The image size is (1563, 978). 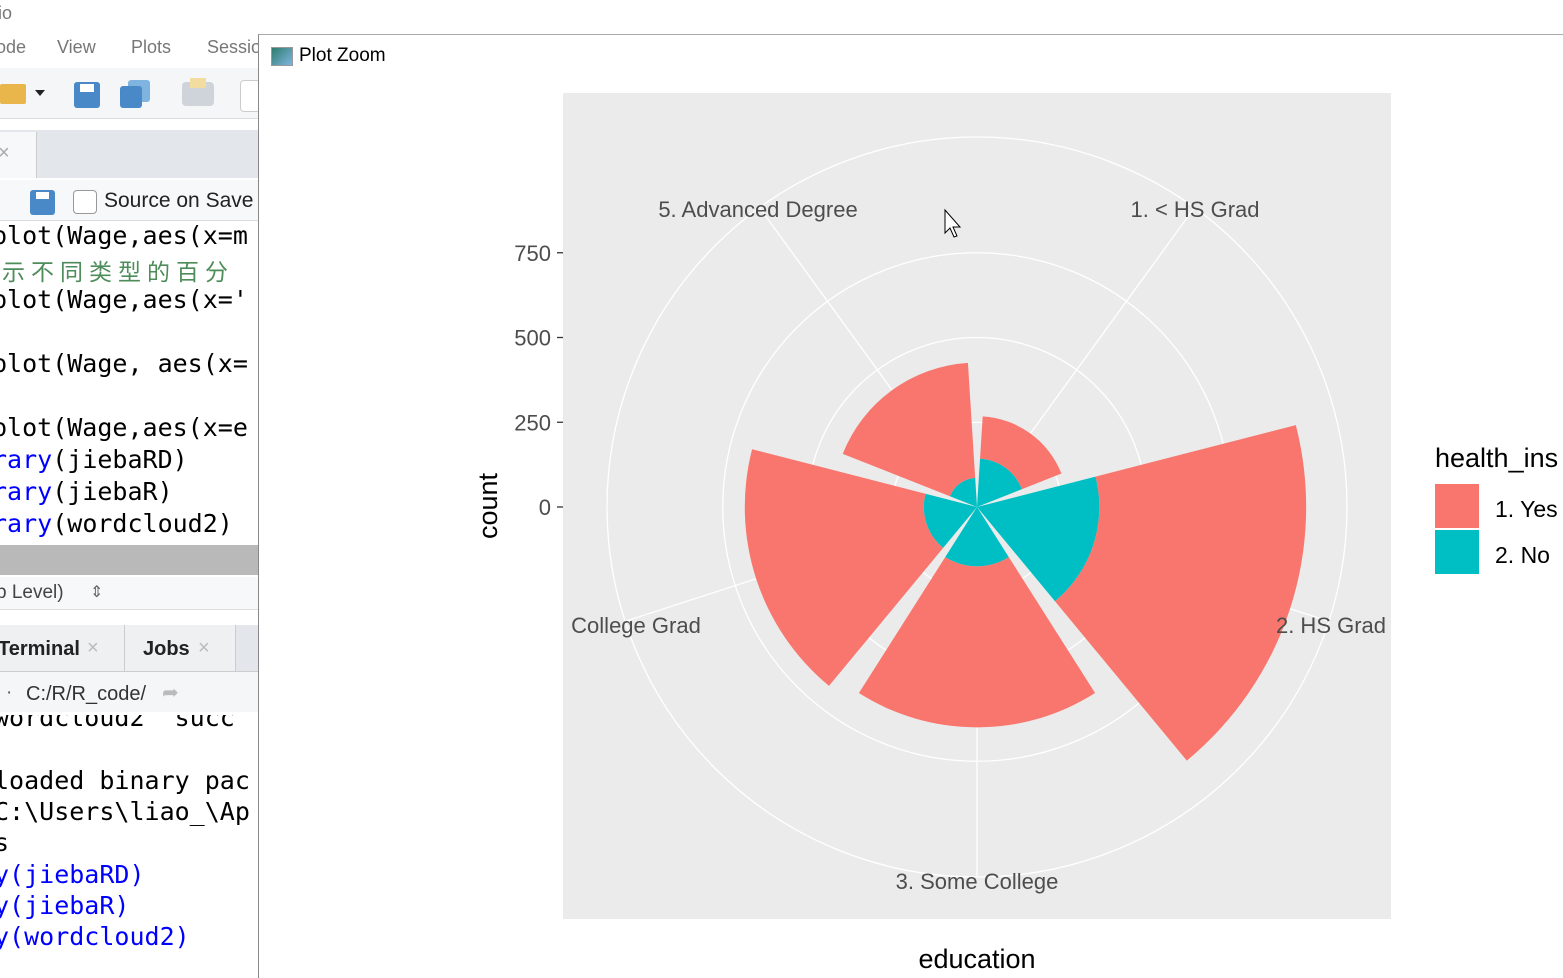 What do you see at coordinates (124, 235) in the screenshot?
I see `code-line: plot(Wage,aes(x=m` at bounding box center [124, 235].